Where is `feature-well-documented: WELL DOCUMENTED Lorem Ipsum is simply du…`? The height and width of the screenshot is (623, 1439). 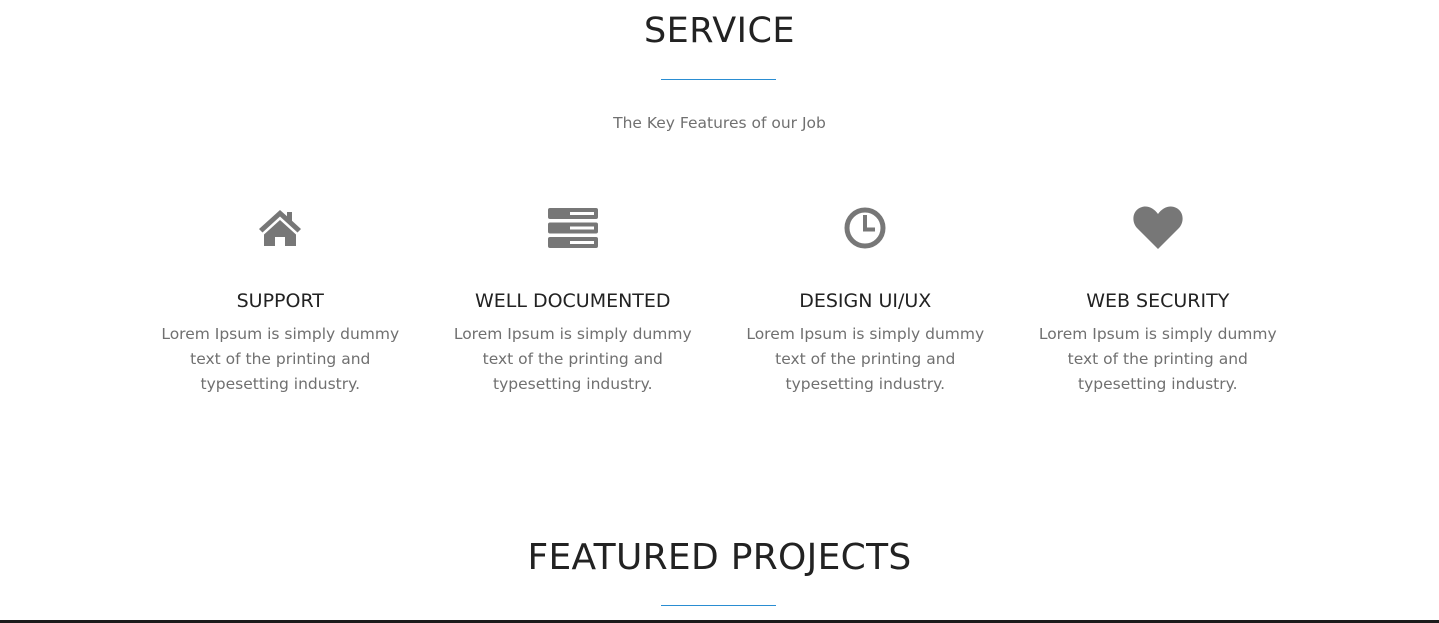 feature-well-documented: WELL DOCUMENTED Lorem Ipsum is simply du… is located at coordinates (573, 298).